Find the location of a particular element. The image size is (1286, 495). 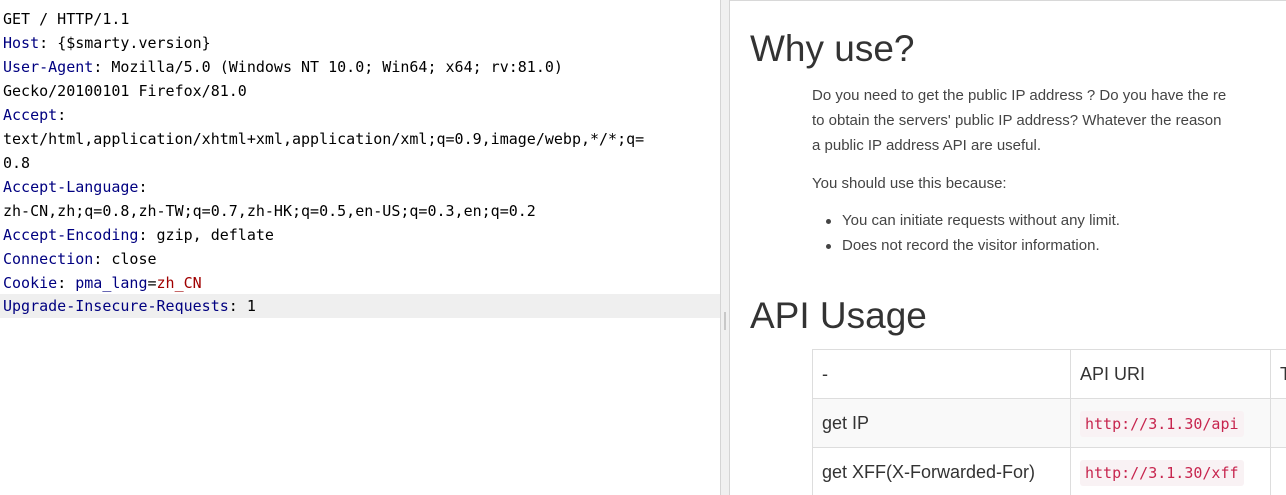

header-value: gzip, deflate is located at coordinates (215, 235).